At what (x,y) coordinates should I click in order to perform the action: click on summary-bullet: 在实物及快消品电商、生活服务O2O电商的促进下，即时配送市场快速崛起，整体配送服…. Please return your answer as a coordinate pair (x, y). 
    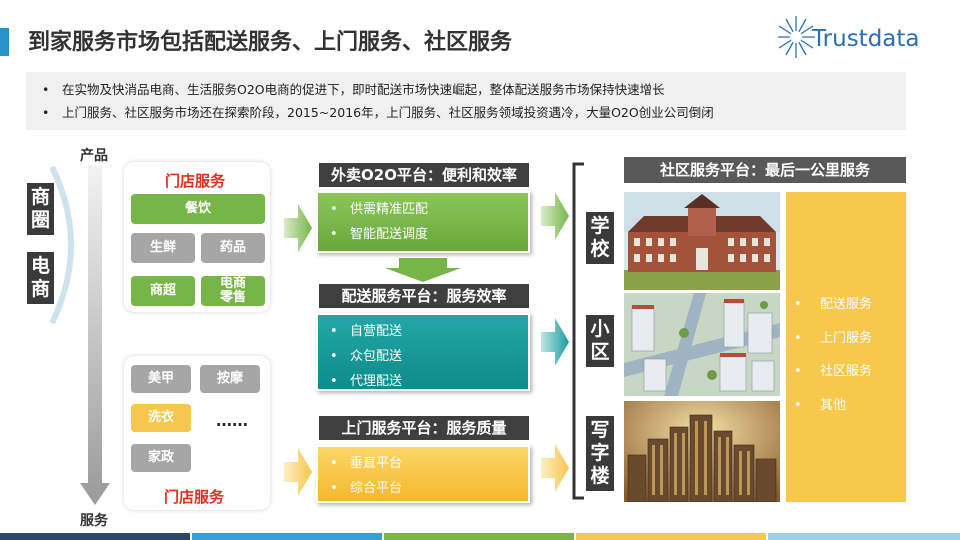
    Looking at the image, I should click on (466, 89).